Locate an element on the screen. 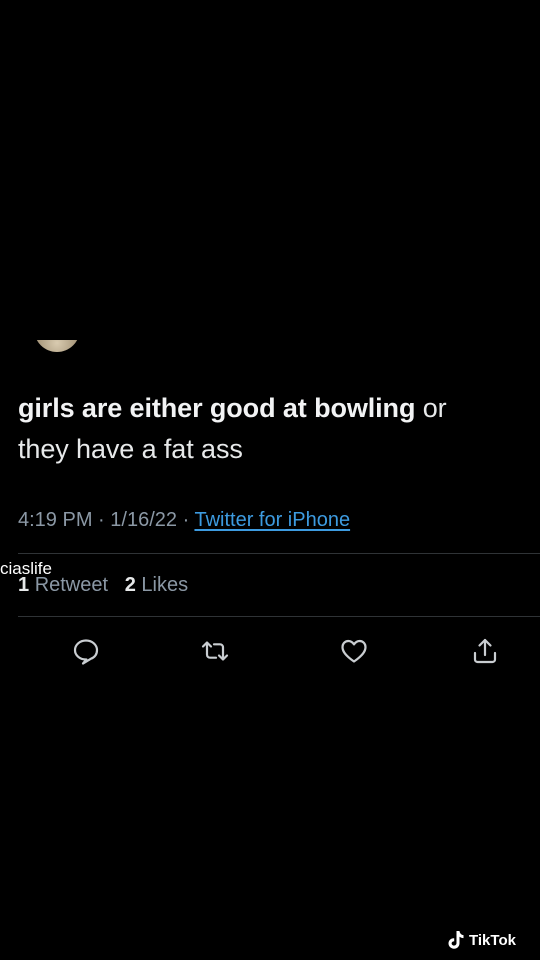 The width and height of the screenshot is (540, 960). share-upload-icon is located at coordinates (485, 651).